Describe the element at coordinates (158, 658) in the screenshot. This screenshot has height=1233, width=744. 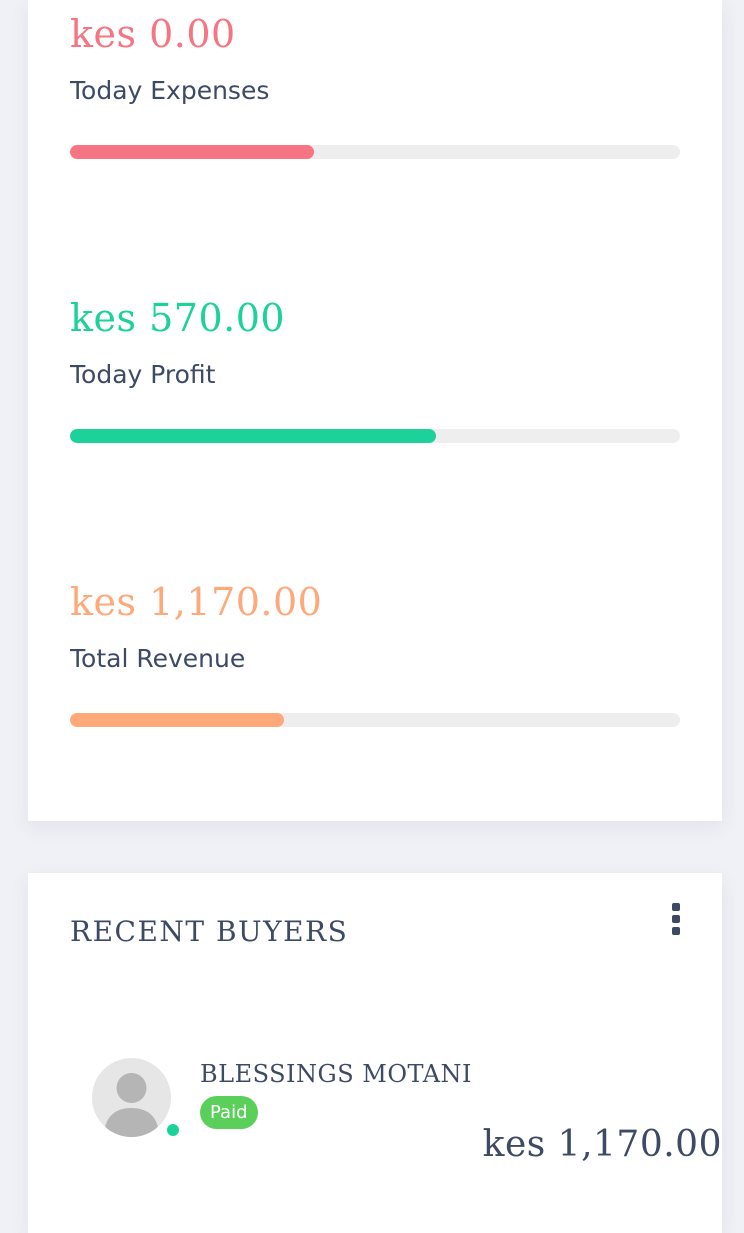
I see `total-revenue-label: Total Revenue` at that location.